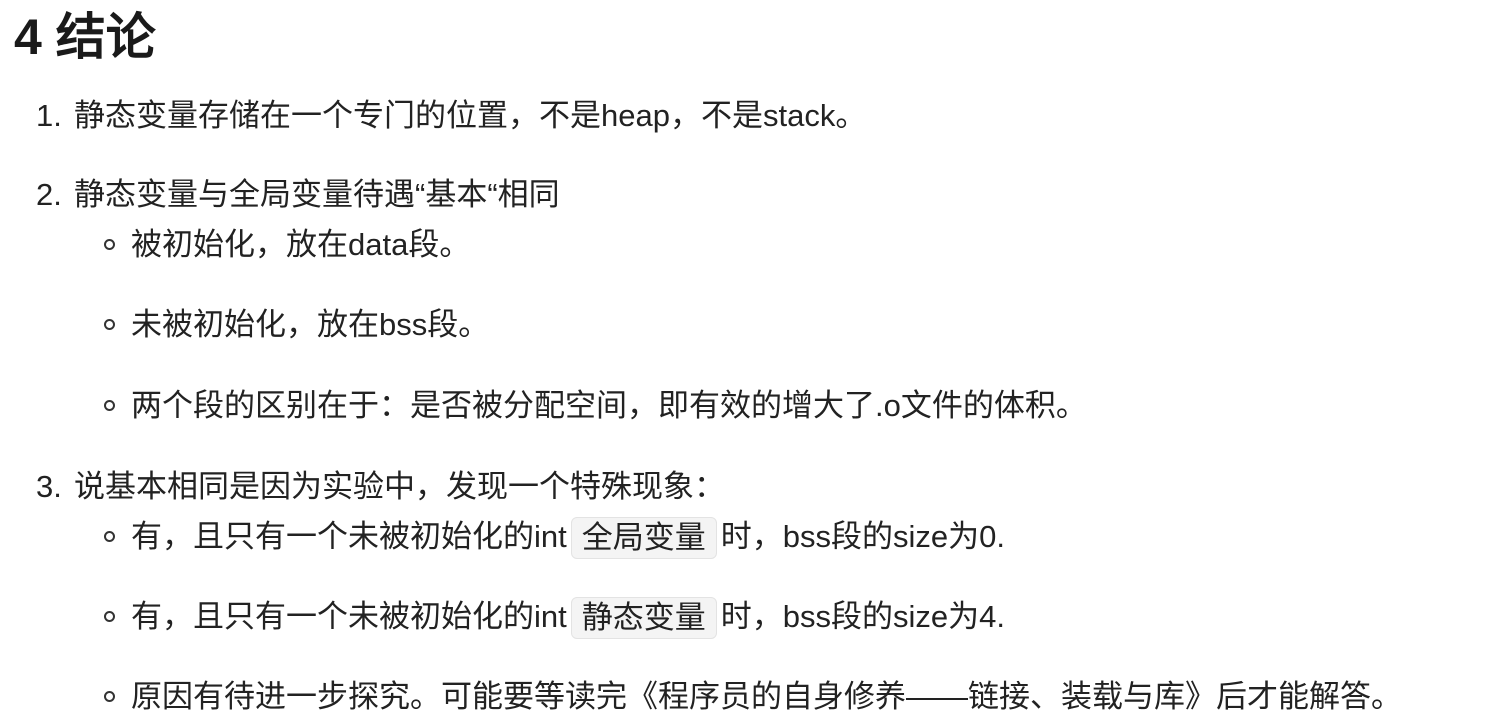  What do you see at coordinates (49, 194) in the screenshot?
I see `list-number: 2.` at bounding box center [49, 194].